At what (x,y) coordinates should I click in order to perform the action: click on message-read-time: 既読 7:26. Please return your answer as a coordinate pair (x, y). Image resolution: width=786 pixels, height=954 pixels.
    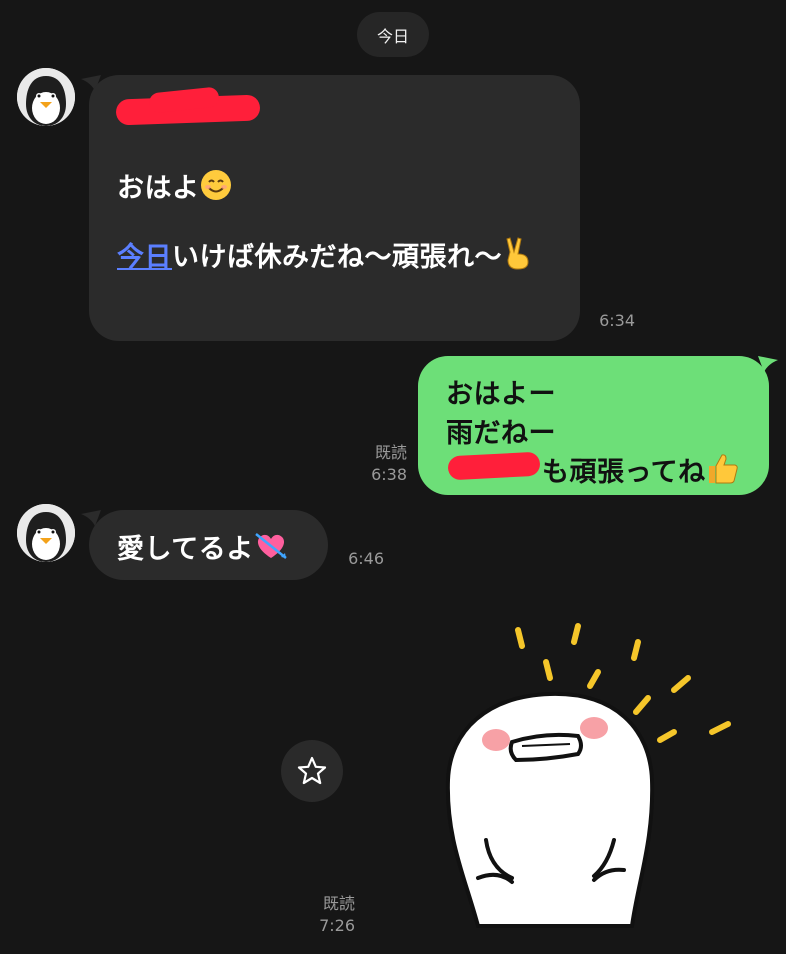
    Looking at the image, I should click on (330, 915).